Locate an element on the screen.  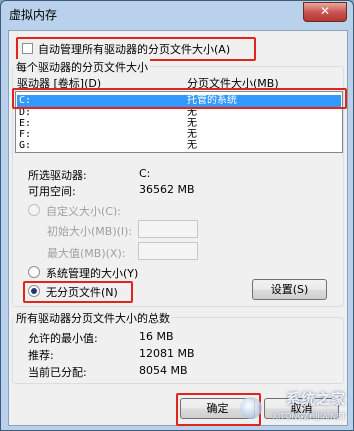
totals-group-label: 所有驱动器分页文件大小的总数 is located at coordinates (93, 318).